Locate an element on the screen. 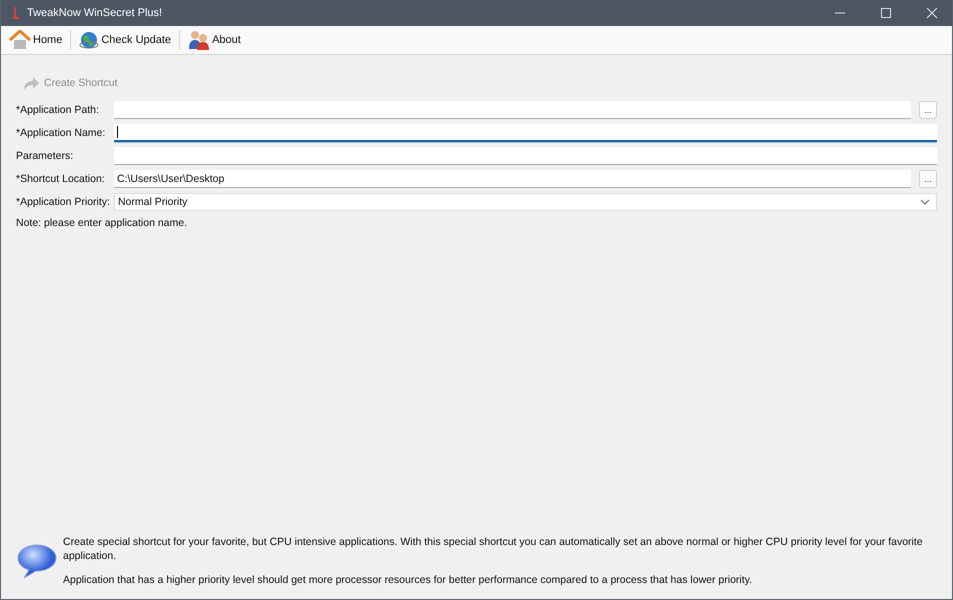 The image size is (953, 600). info-text: Application that has a higher priority level should get more processor resources for better performance compared to a process that has lower priority. is located at coordinates (408, 580).